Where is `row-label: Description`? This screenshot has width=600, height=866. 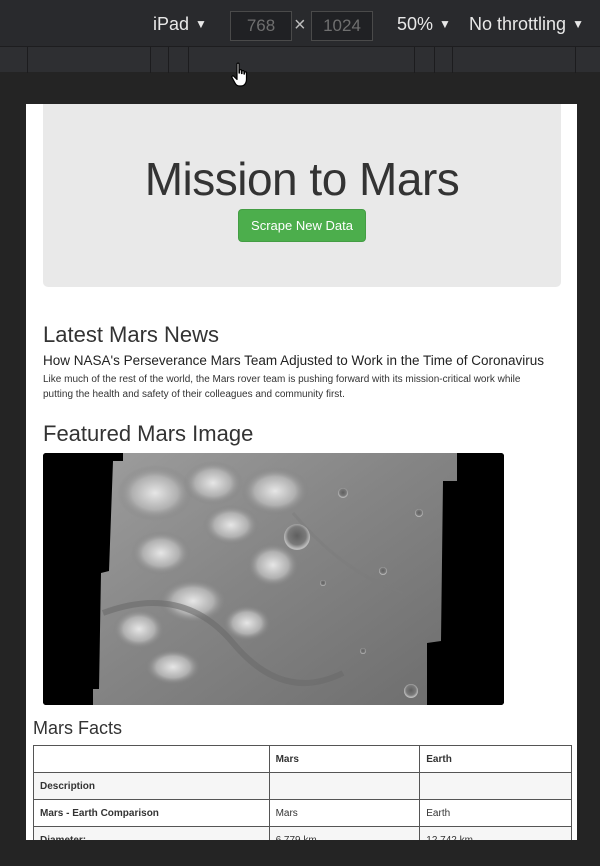 row-label: Description is located at coordinates (151, 786).